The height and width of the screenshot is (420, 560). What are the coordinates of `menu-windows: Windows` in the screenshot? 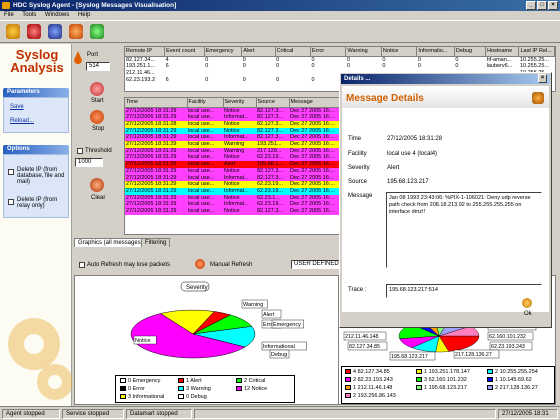 It's located at (57, 15).